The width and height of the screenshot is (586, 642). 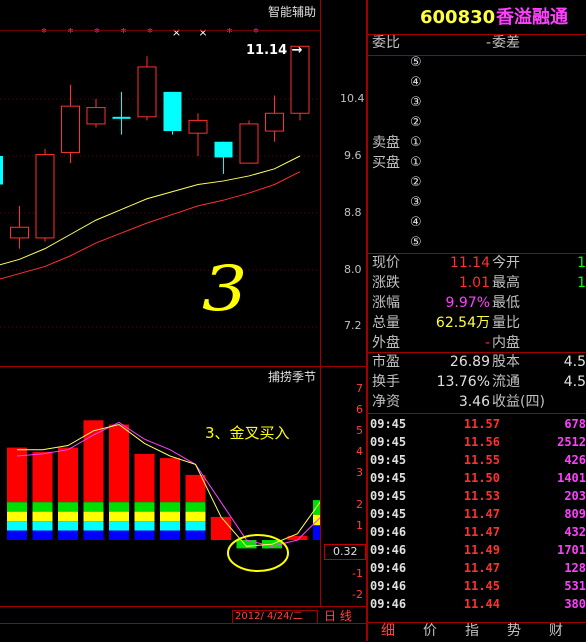 I want to click on indicator-axis: 7 6 5 4 3 2 1 0.32 -1 -2, so click(x=343, y=486).